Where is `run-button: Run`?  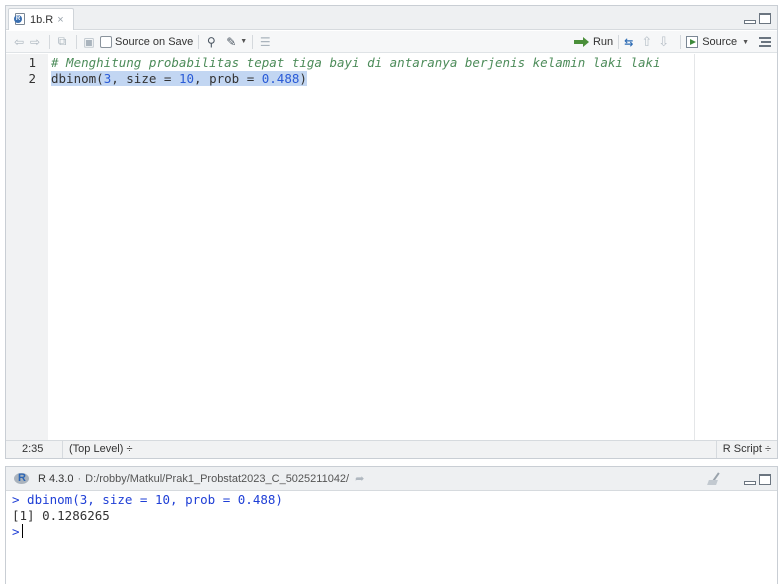
run-button: Run is located at coordinates (593, 42).